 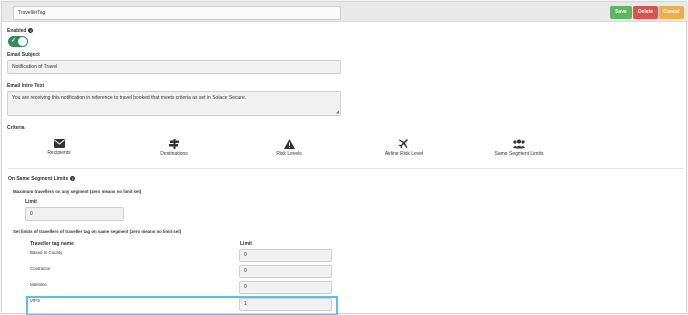 I want to click on criteria-destinations-label: Destinations, so click(x=174, y=154).